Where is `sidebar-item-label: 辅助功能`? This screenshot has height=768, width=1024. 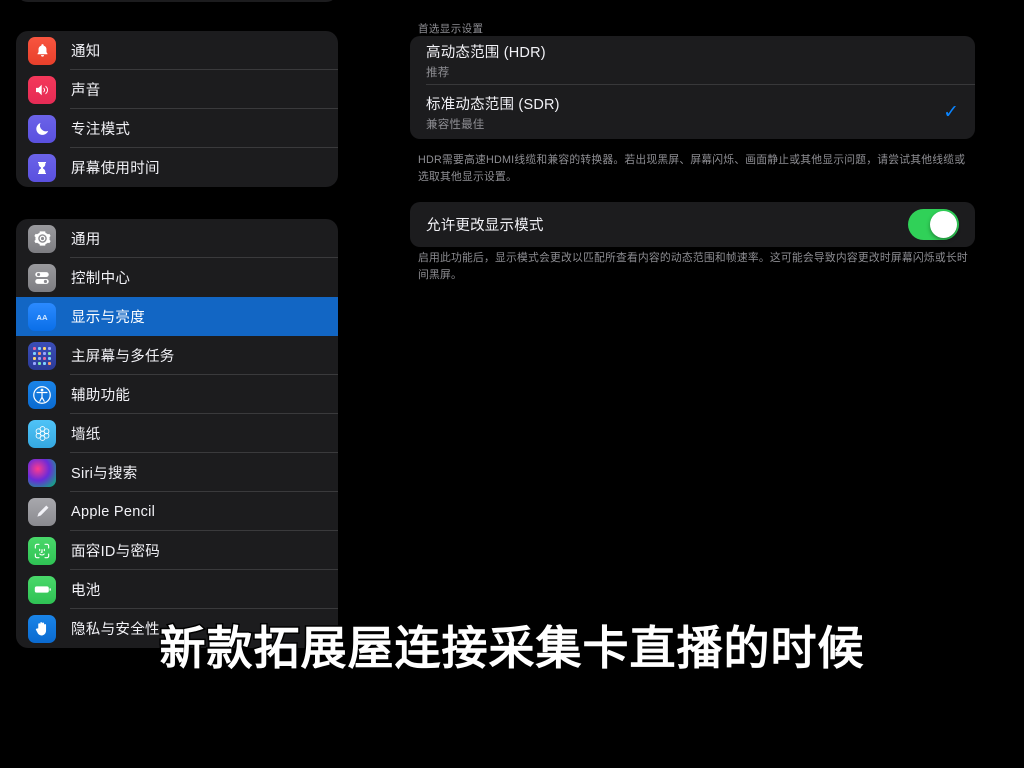 sidebar-item-label: 辅助功能 is located at coordinates (101, 396).